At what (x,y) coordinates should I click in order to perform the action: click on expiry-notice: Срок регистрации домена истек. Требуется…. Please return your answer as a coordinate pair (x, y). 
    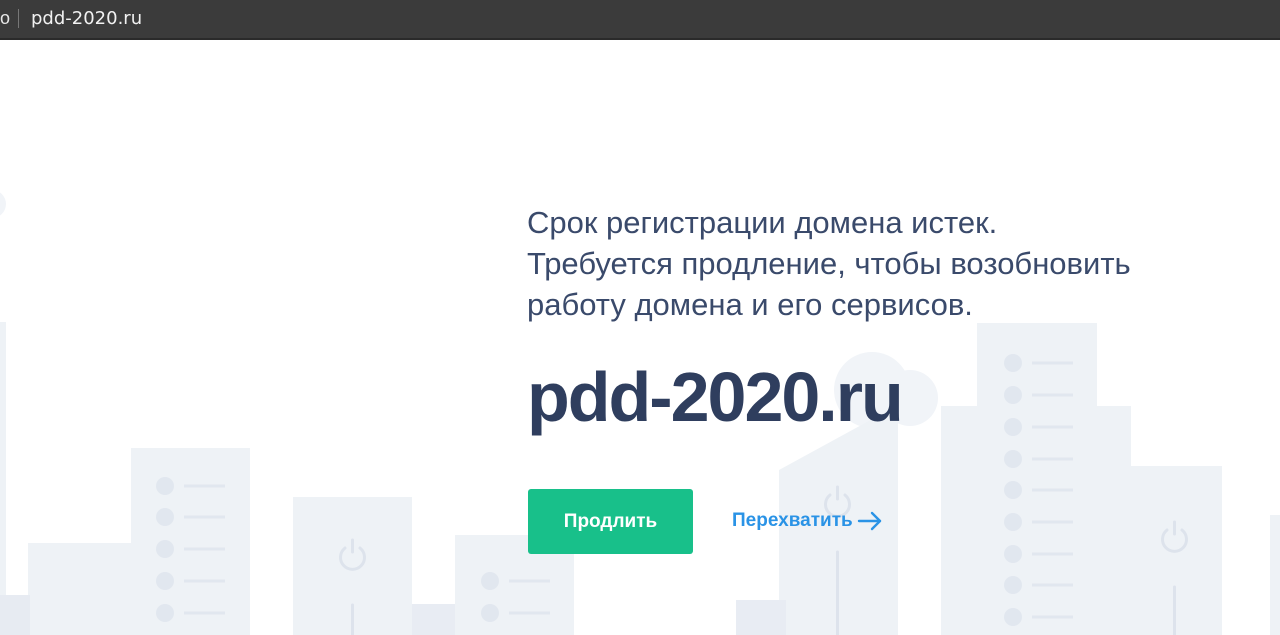
    Looking at the image, I should click on (897, 263).